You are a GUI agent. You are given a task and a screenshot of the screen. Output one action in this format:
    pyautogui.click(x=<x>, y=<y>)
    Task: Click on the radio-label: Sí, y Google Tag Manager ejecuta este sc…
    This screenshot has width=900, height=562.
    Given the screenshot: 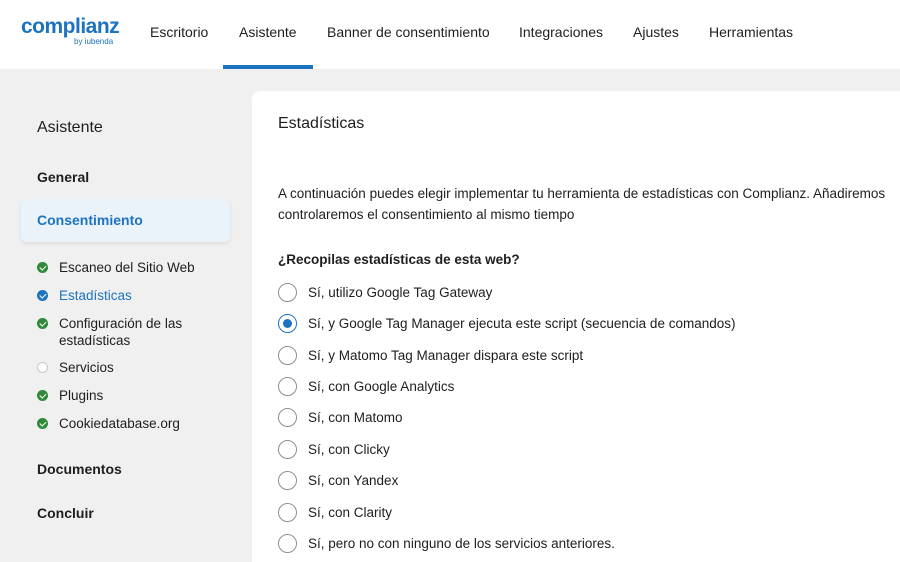 What is the action you would take?
    pyautogui.click(x=522, y=323)
    